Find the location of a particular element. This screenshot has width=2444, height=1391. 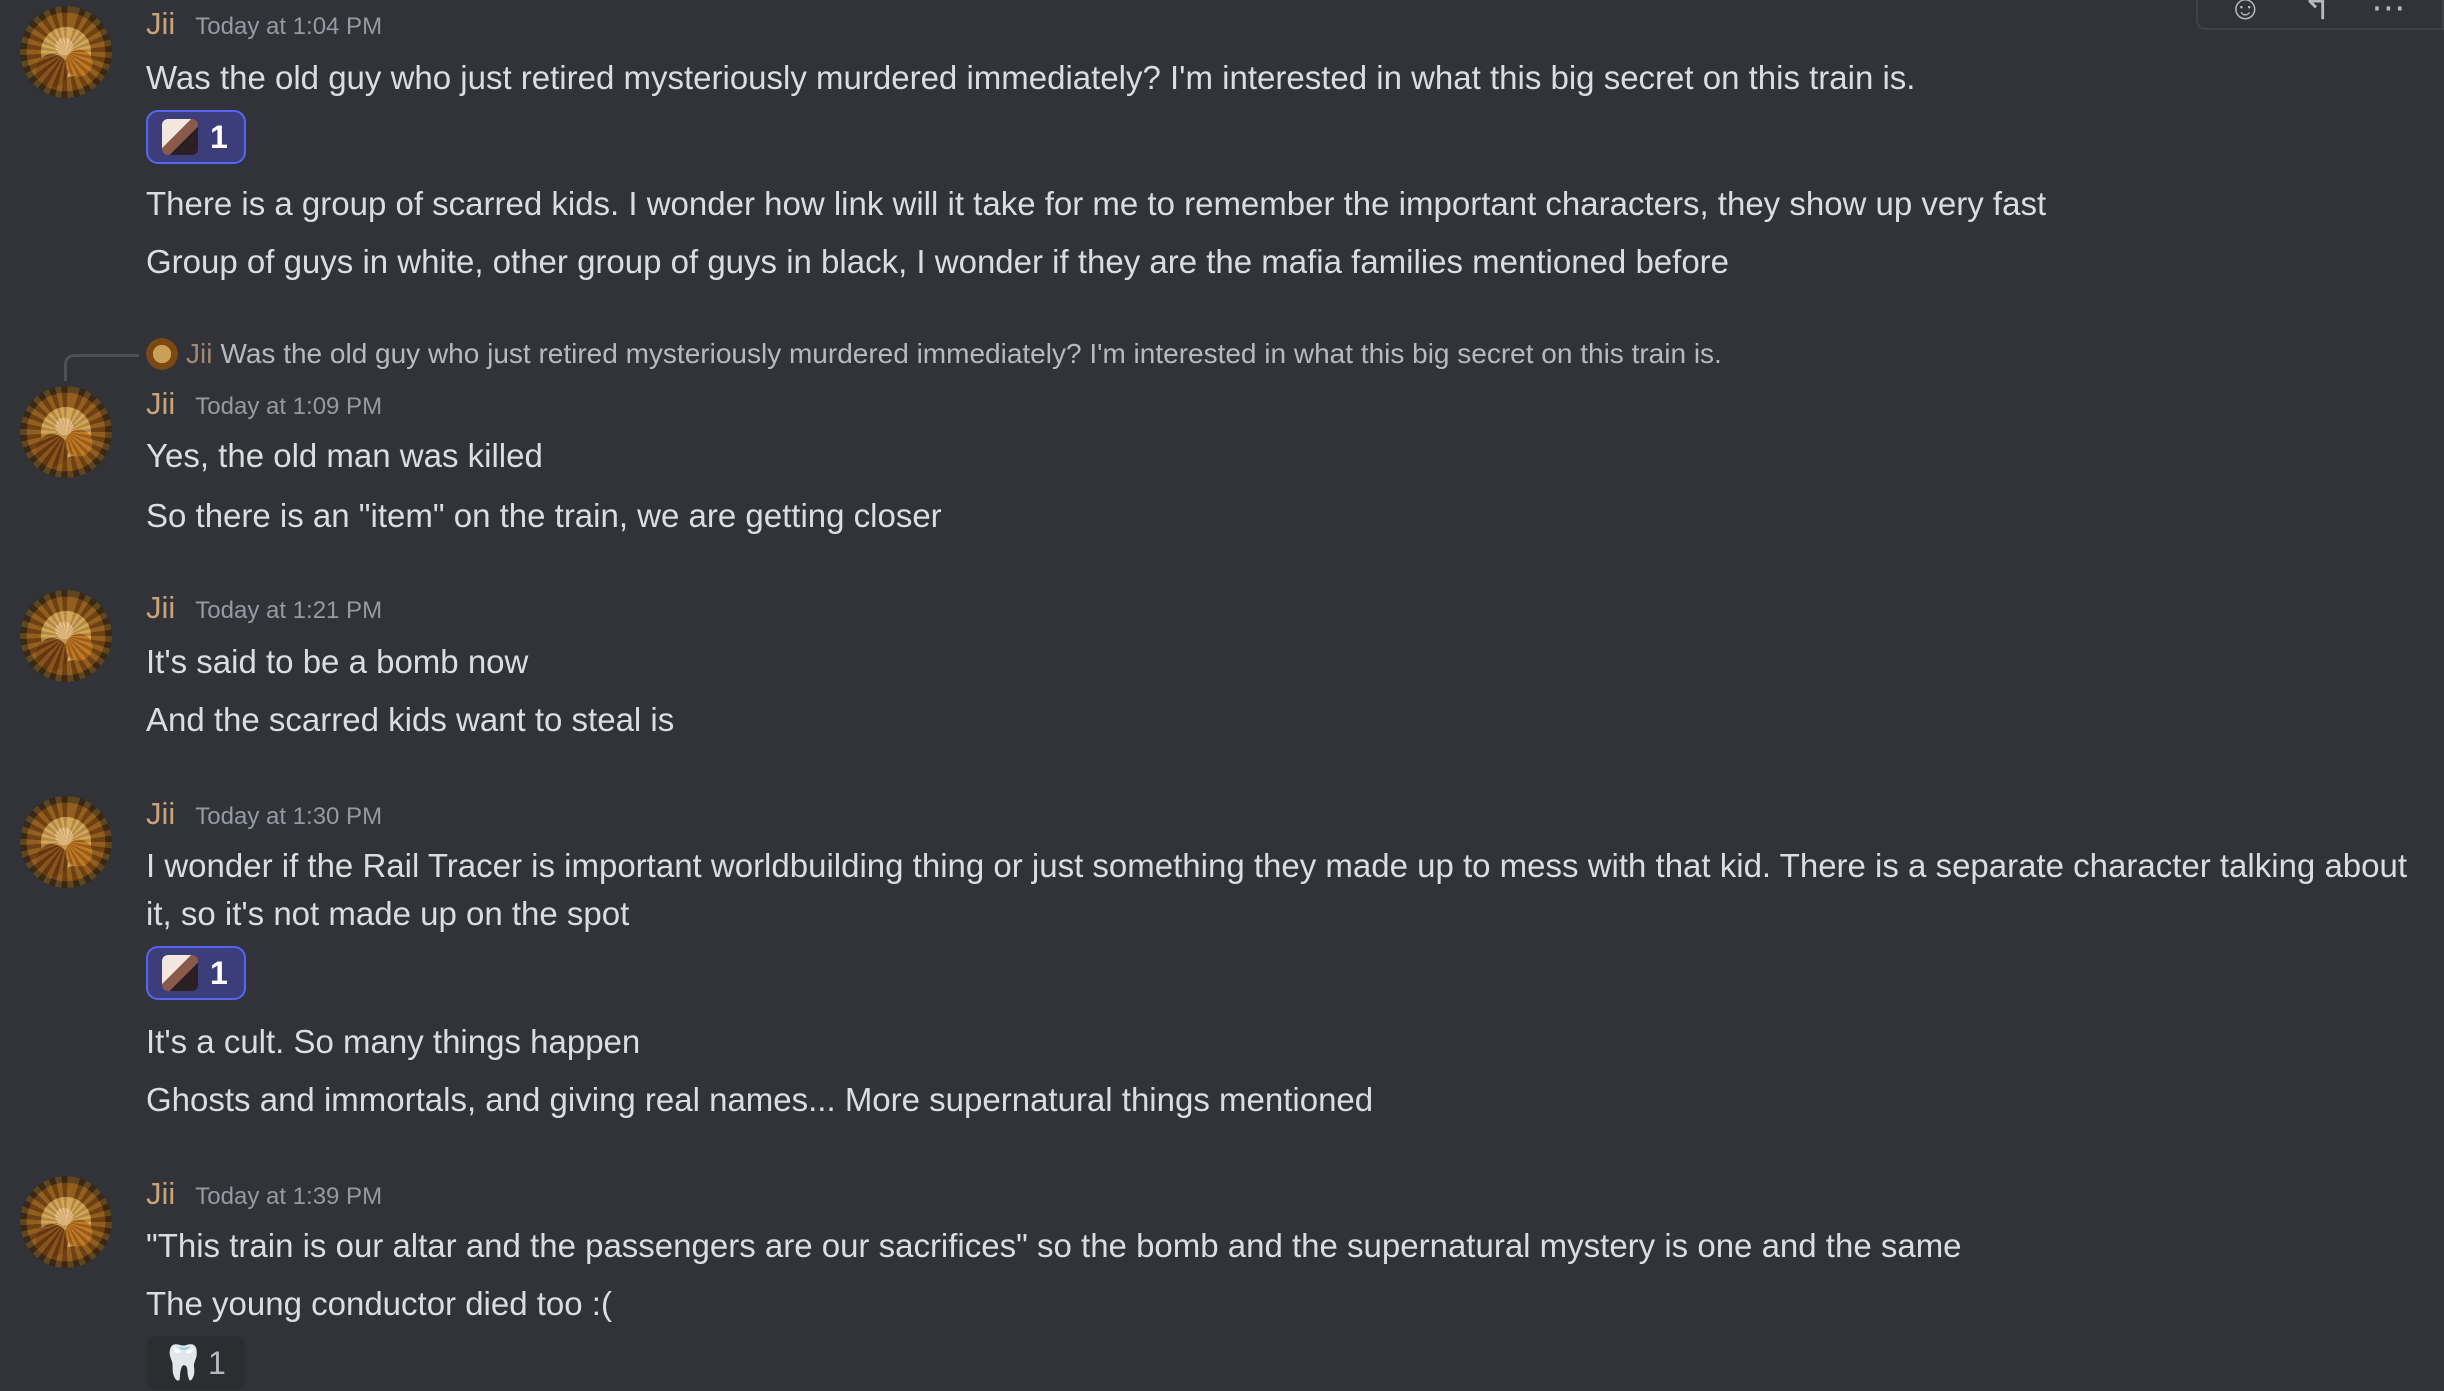

reply-username: Jii is located at coordinates (199, 353).